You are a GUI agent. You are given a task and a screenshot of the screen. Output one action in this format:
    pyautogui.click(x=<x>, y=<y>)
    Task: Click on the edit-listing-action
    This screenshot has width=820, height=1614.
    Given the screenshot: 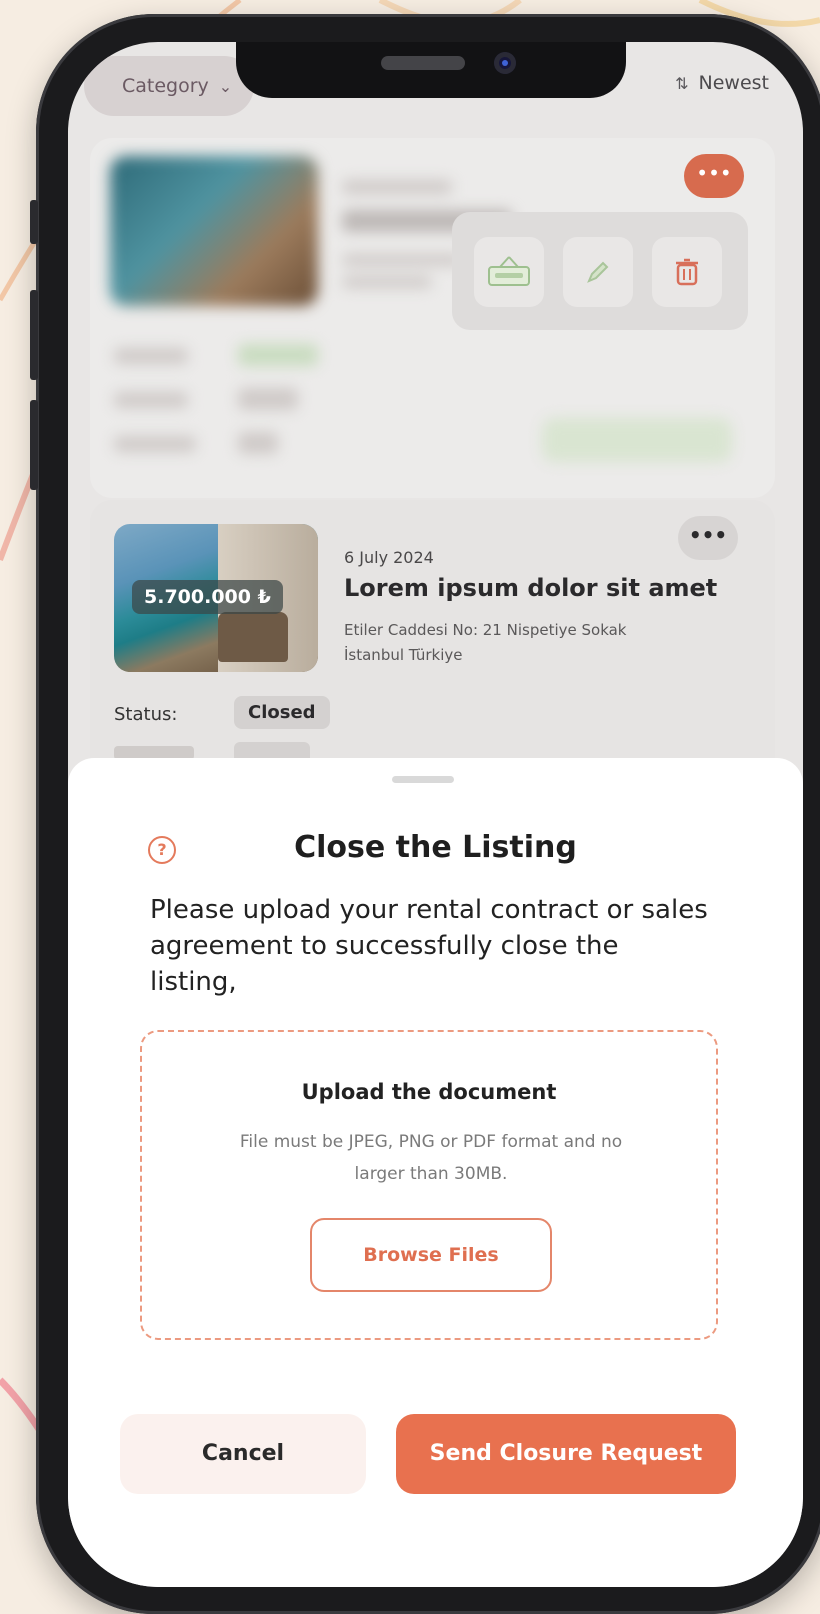 What is the action you would take?
    pyautogui.click(x=598, y=272)
    